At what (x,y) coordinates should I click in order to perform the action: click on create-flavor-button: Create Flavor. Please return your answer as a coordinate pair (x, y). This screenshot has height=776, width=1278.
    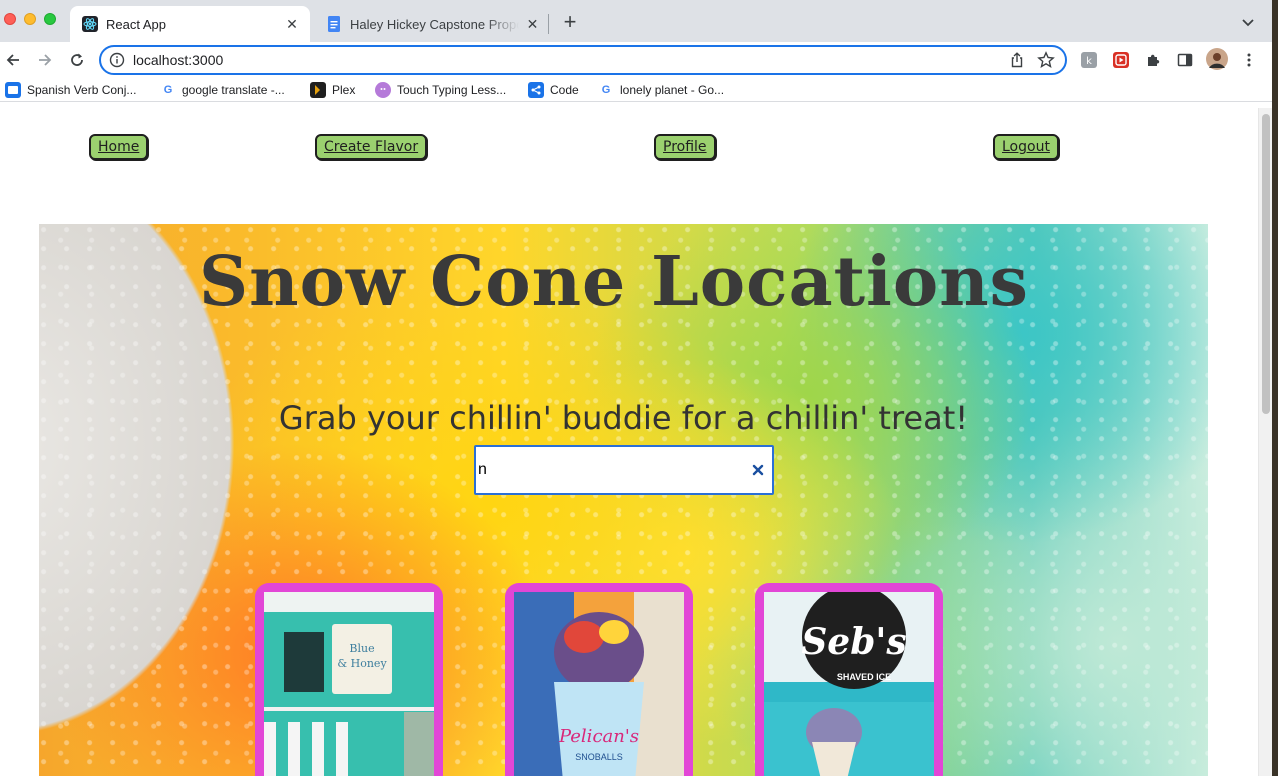
    Looking at the image, I should click on (371, 147).